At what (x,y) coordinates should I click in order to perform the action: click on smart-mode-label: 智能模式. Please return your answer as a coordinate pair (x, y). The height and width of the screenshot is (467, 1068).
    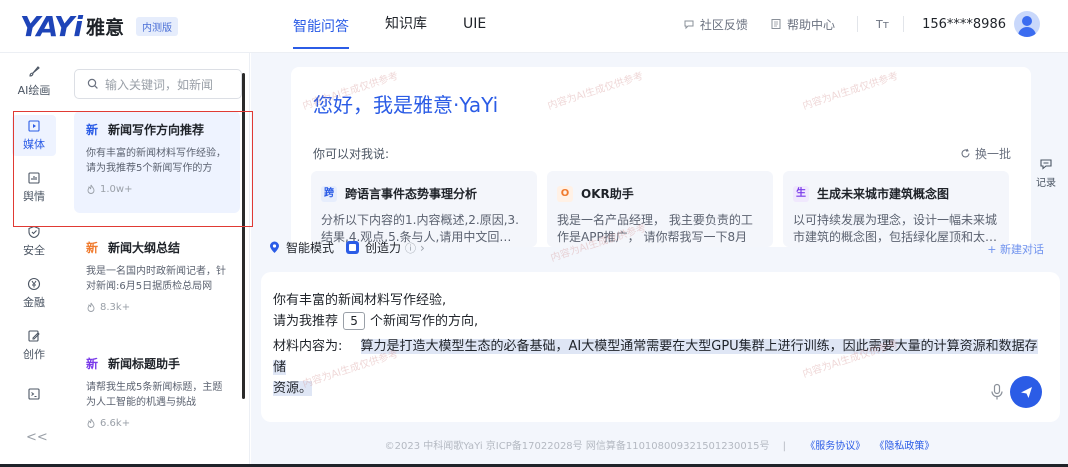
    Looking at the image, I should click on (310, 248).